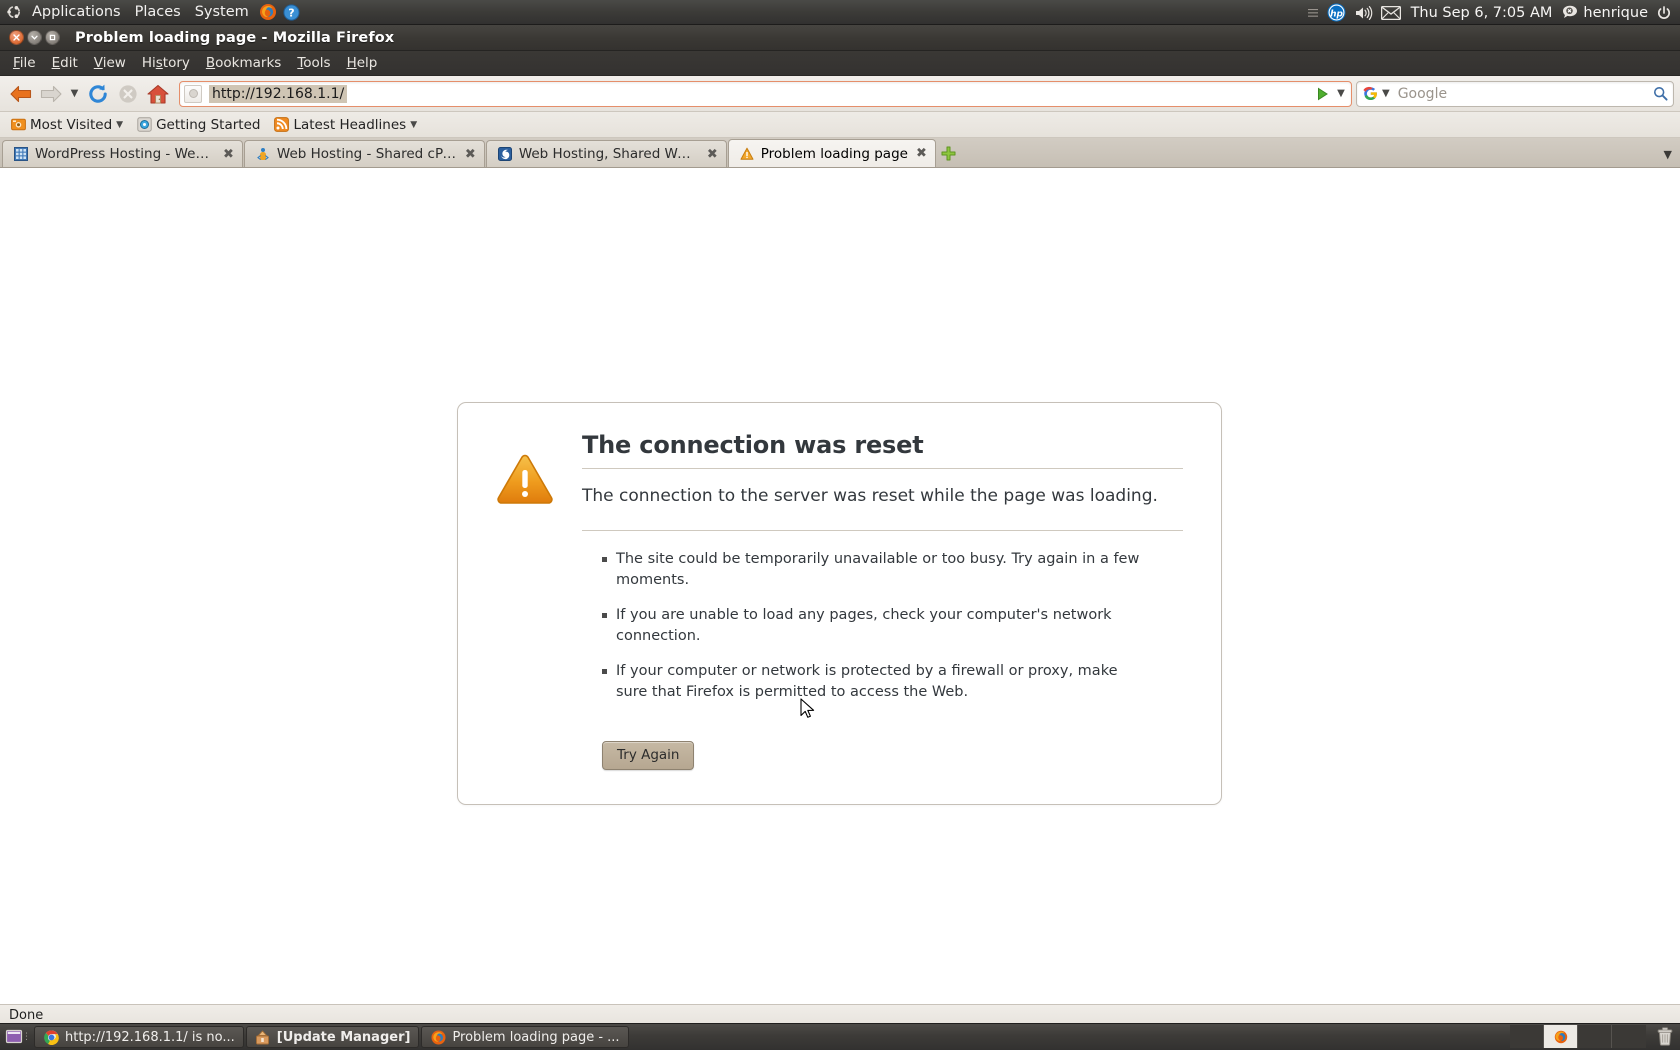 The image size is (1680, 1050). Describe the element at coordinates (1515, 93) in the screenshot. I see `search-bar: ▼ Google` at that location.